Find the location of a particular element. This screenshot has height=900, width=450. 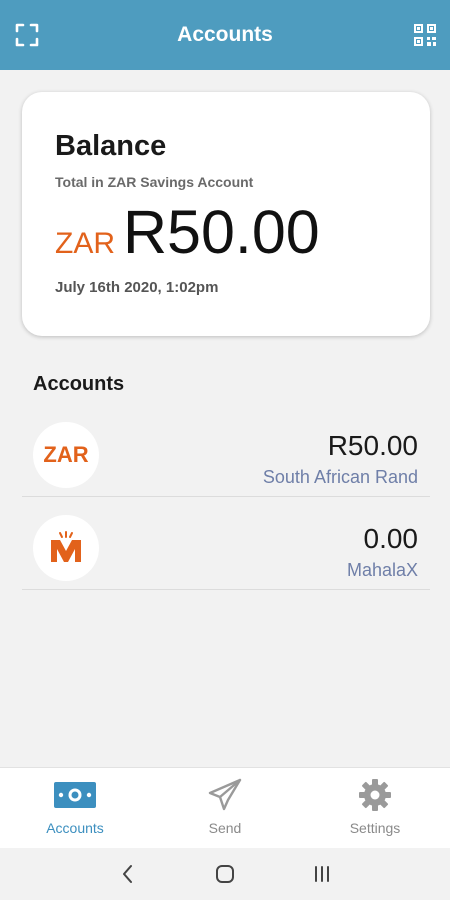

nav-item-accounts: Accounts is located at coordinates (75, 808).